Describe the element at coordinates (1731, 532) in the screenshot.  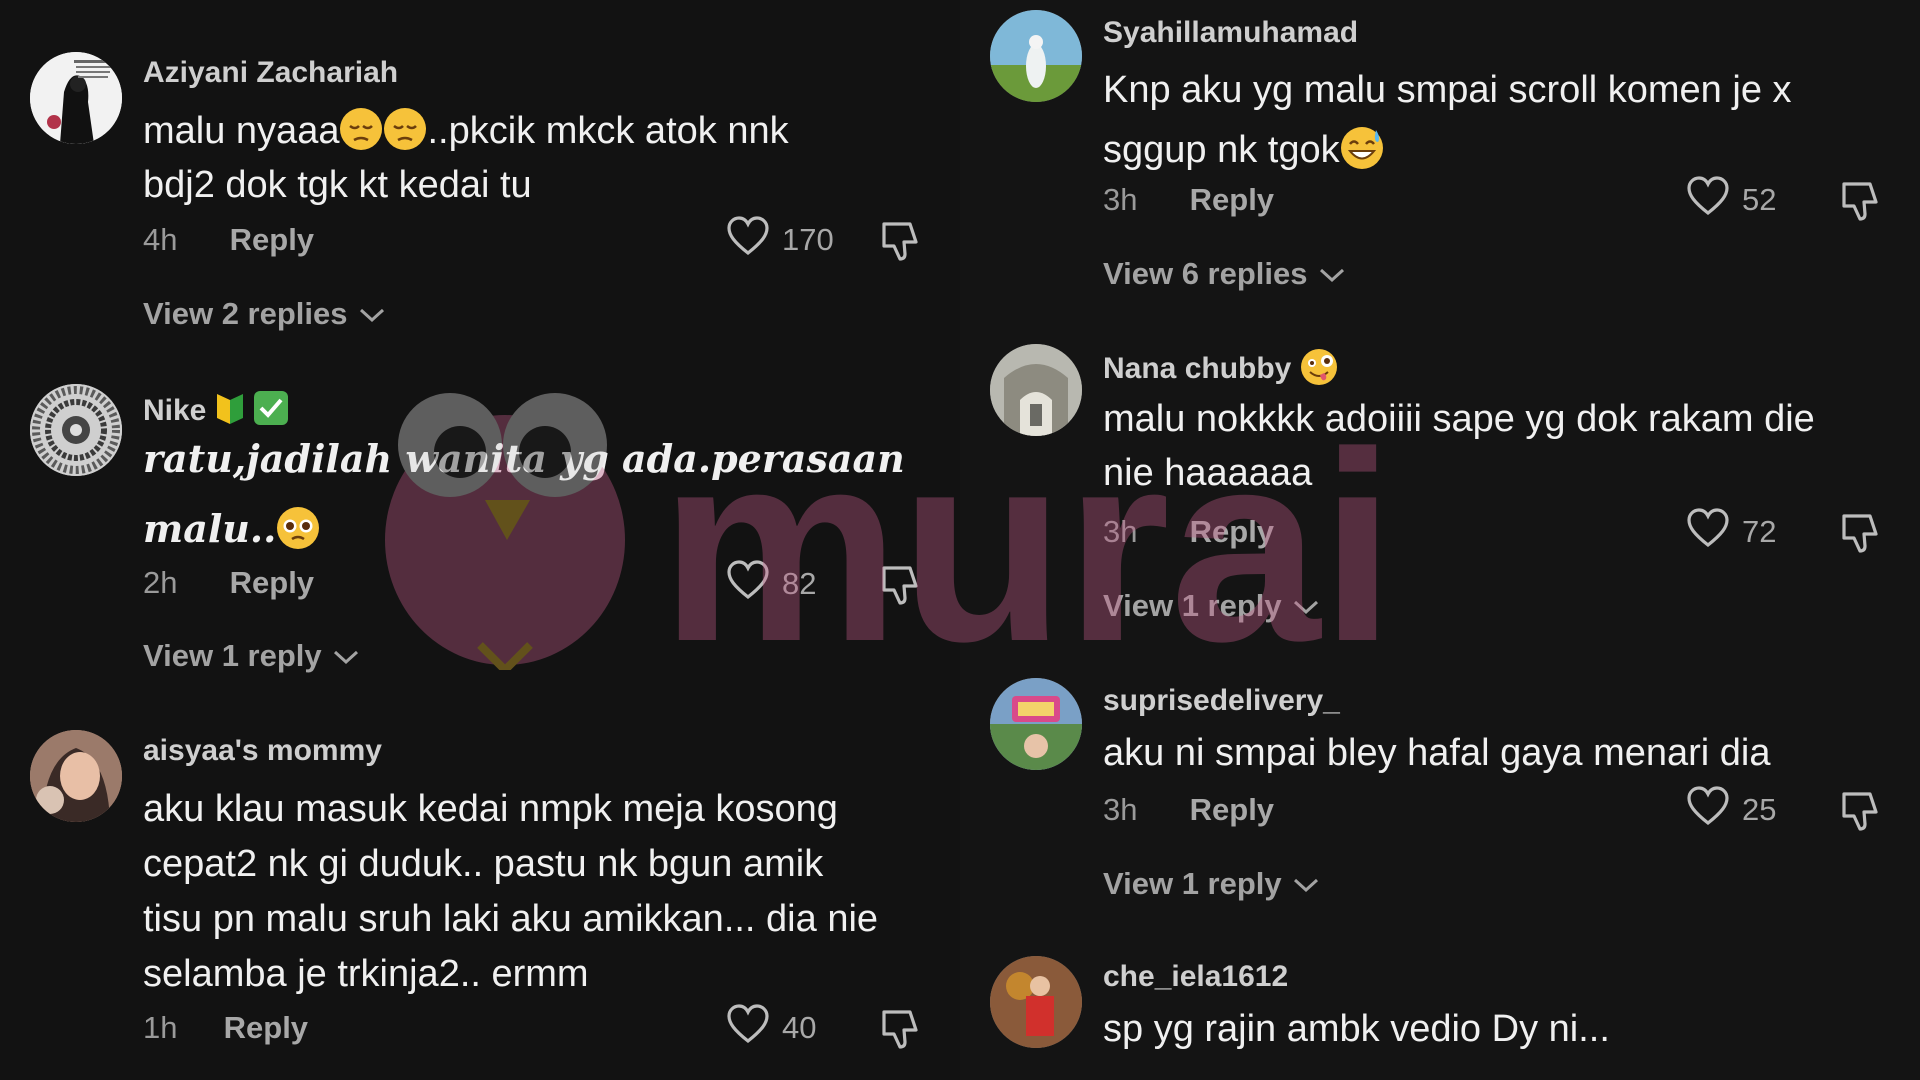
I see `like-button: 72` at that location.